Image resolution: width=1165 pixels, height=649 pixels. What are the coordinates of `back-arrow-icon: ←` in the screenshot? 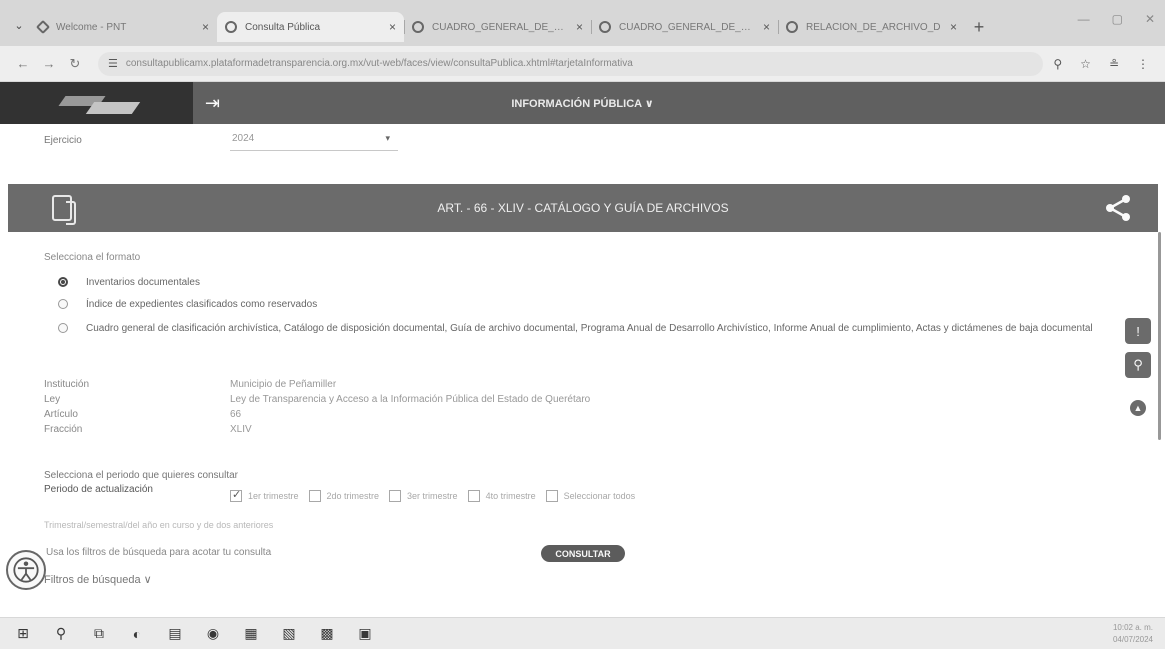 It's located at (23, 63).